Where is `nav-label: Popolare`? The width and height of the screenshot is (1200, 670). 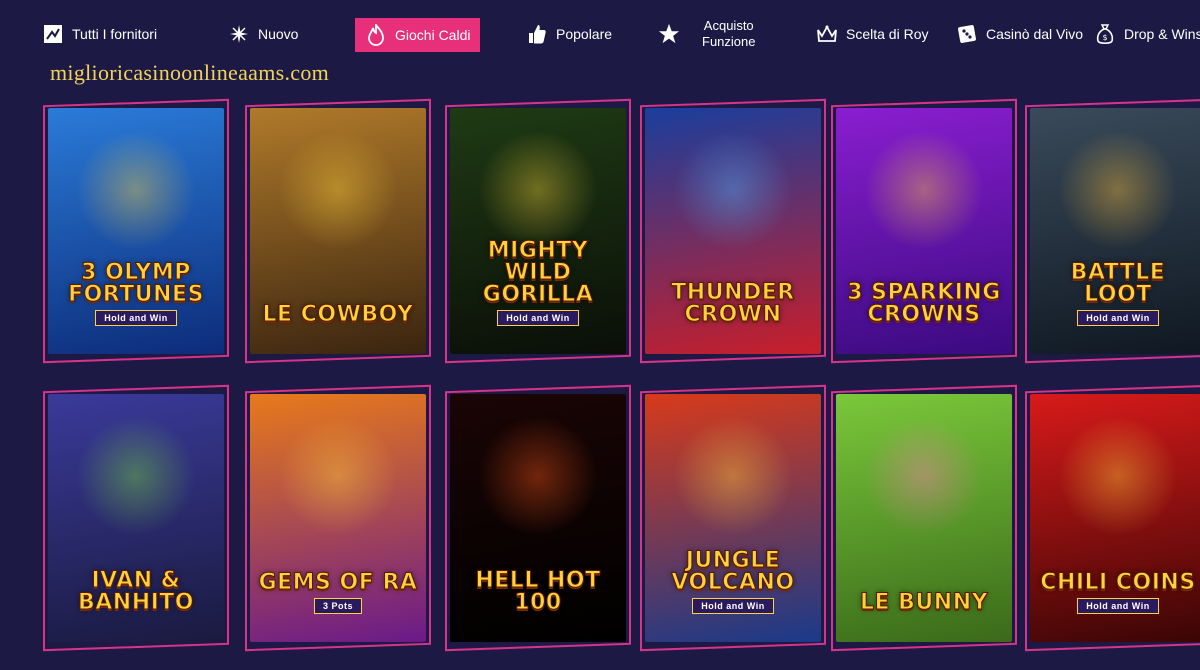
nav-label: Popolare is located at coordinates (584, 34).